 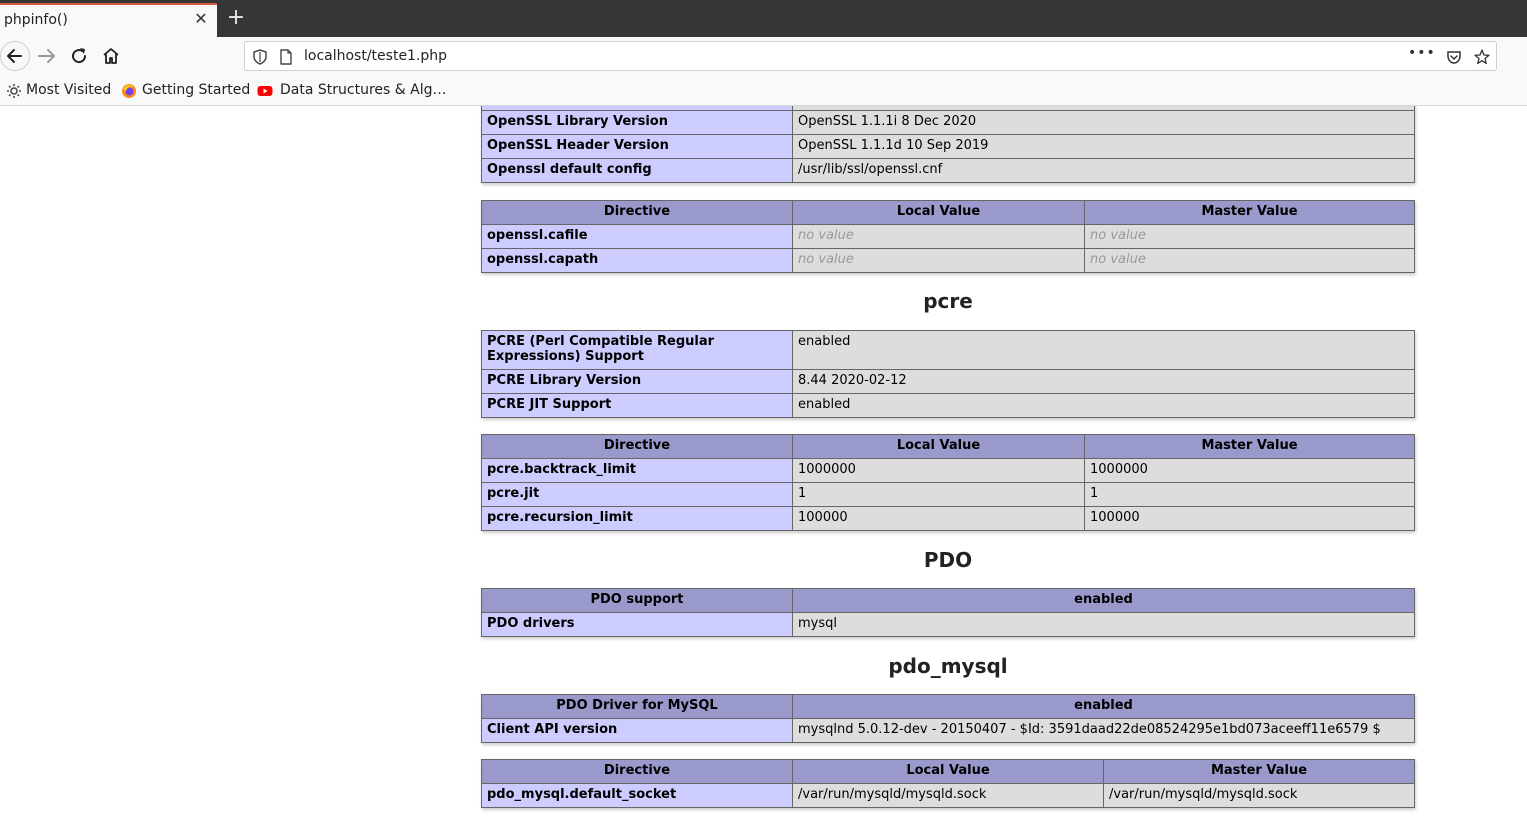 I want to click on table-row: pcre.recursion_limit 100000 100000, so click(x=948, y=518).